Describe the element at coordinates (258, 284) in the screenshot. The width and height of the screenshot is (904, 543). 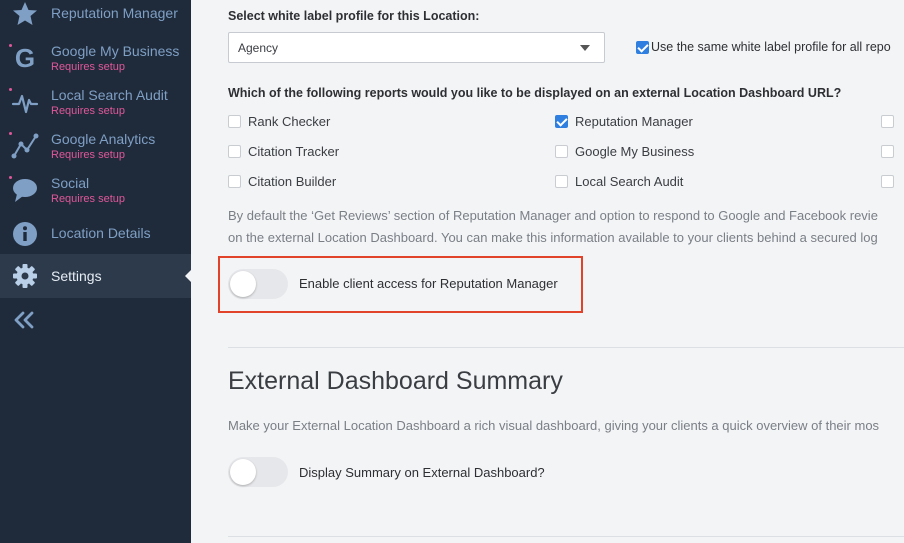
I see `client-access-toggle` at that location.